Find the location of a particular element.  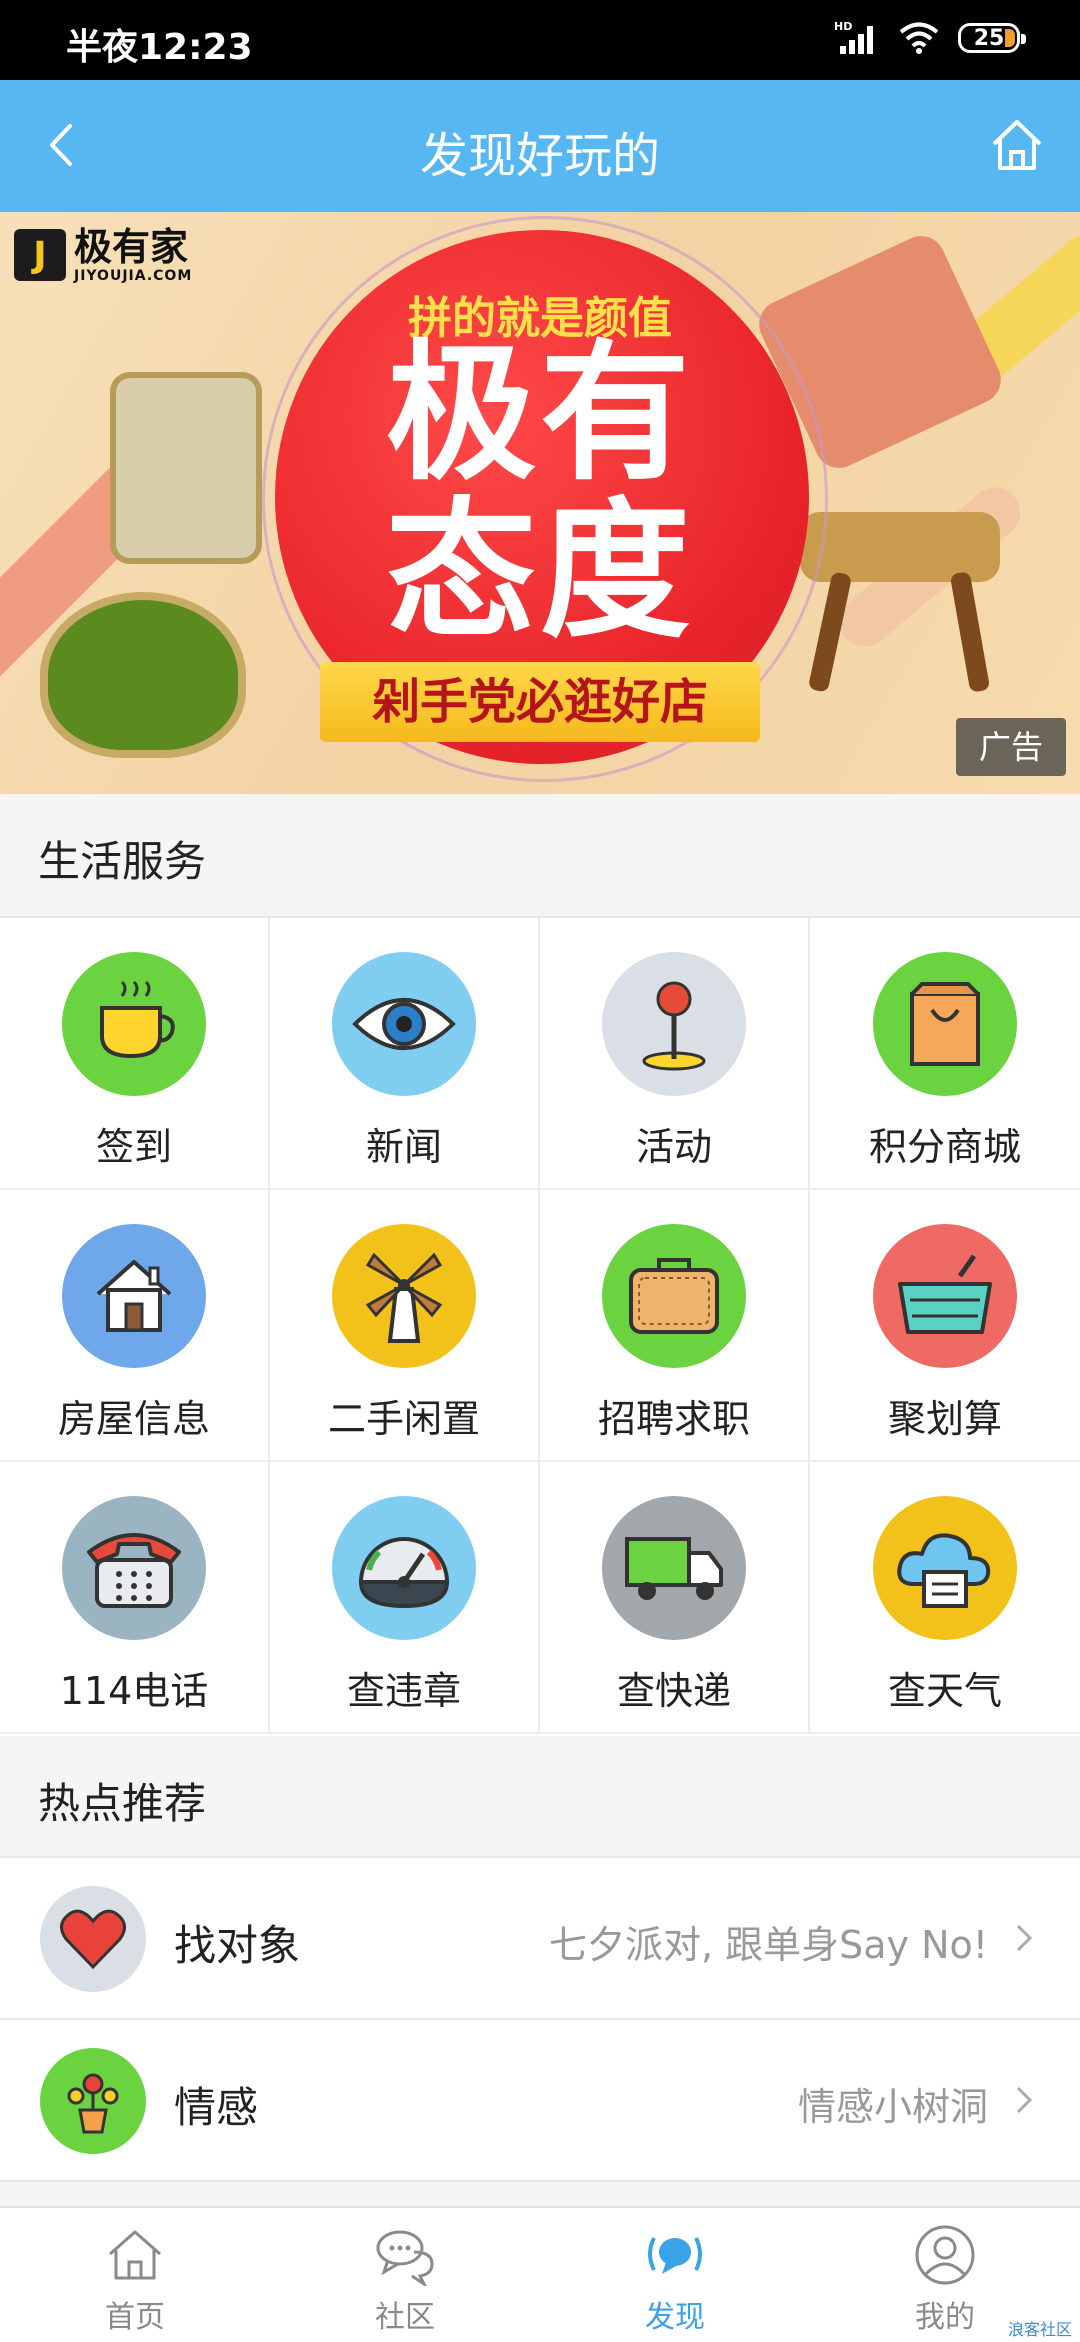

basket-icon is located at coordinates (945, 1296).